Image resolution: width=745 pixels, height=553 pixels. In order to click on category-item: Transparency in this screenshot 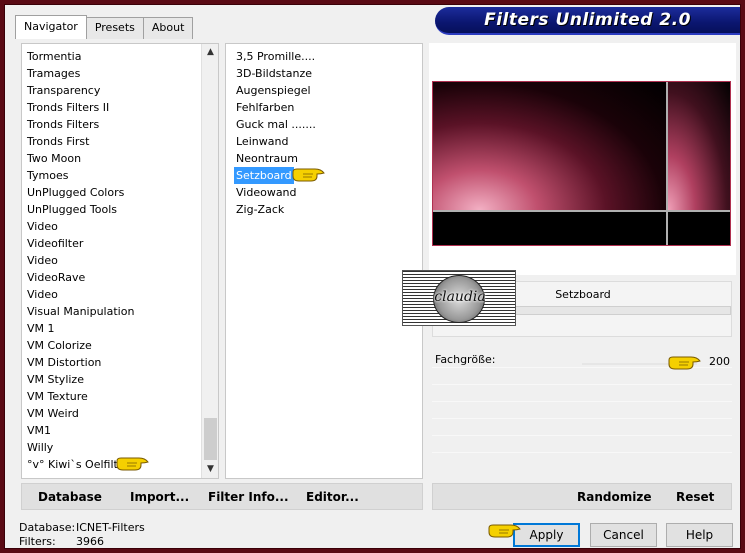, I will do `click(113, 90)`.